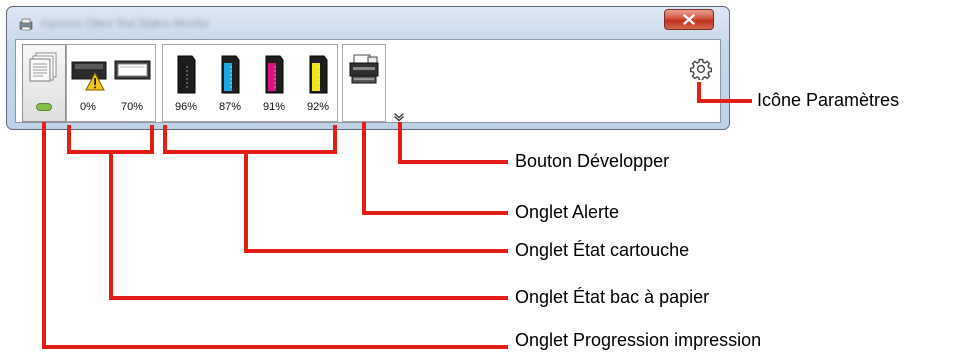 Image resolution: width=975 pixels, height=356 pixels. I want to click on toner-level: 87%, so click(230, 107).